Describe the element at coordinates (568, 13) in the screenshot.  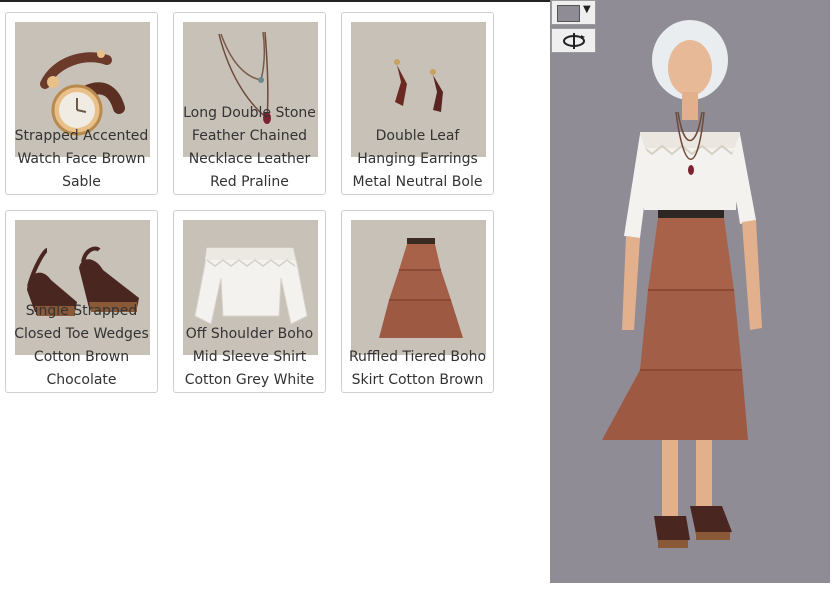
I see `color-swatch-icon` at that location.